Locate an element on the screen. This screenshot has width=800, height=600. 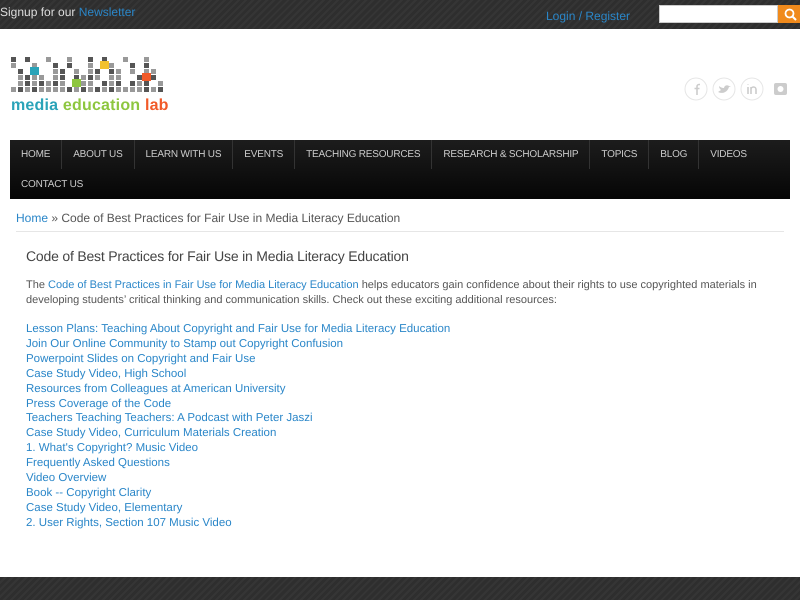
breadcrumb: Home » Code of Best Practices for Fair Use in Media Literacy Education is located at coordinates (400, 221).